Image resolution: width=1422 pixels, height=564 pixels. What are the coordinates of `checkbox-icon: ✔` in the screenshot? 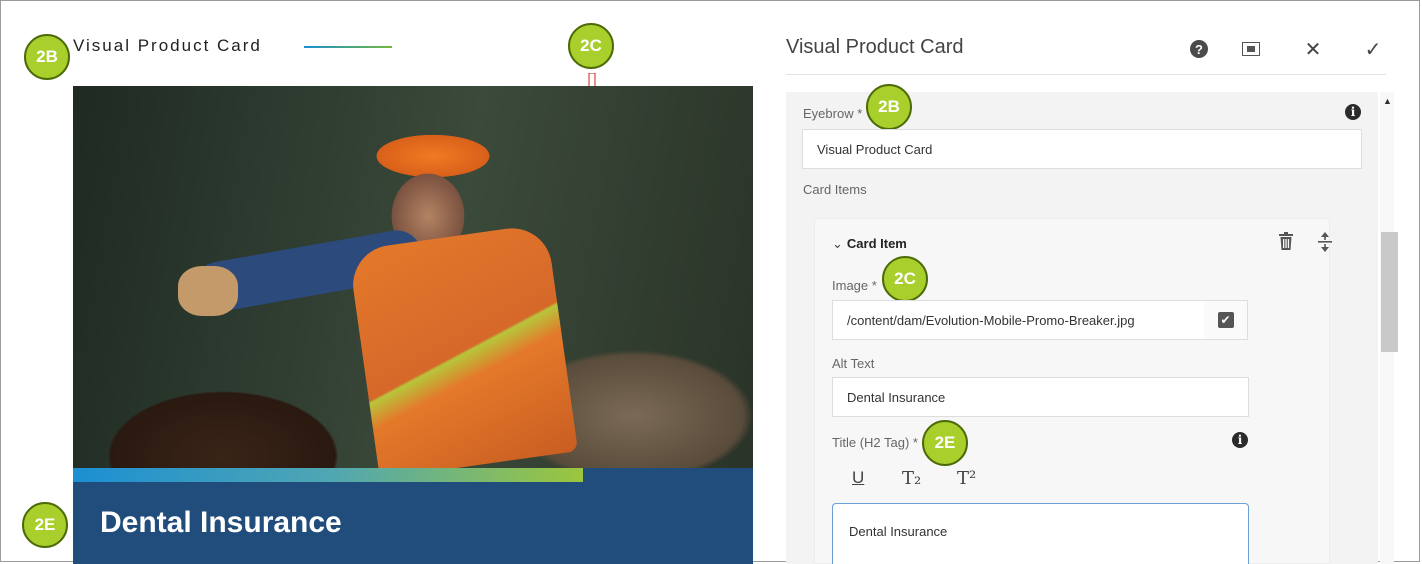 It's located at (1225, 320).